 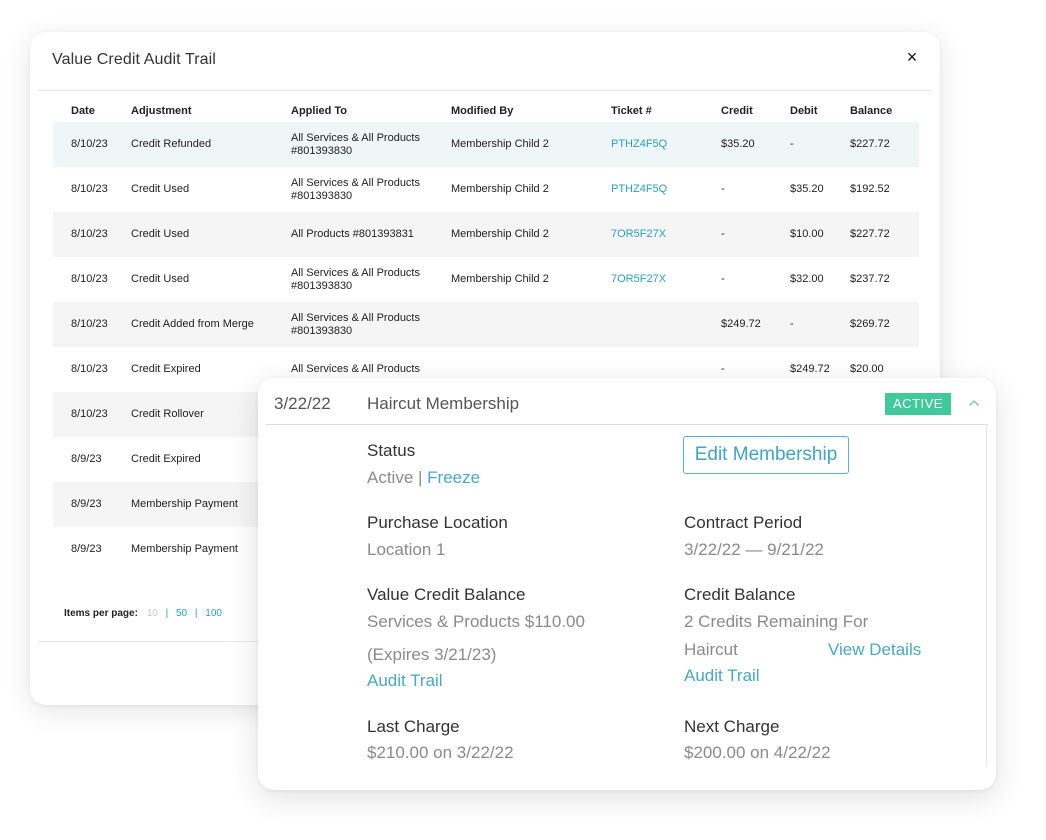 What do you see at coordinates (213, 613) in the screenshot?
I see `page-size-option-100: 100` at bounding box center [213, 613].